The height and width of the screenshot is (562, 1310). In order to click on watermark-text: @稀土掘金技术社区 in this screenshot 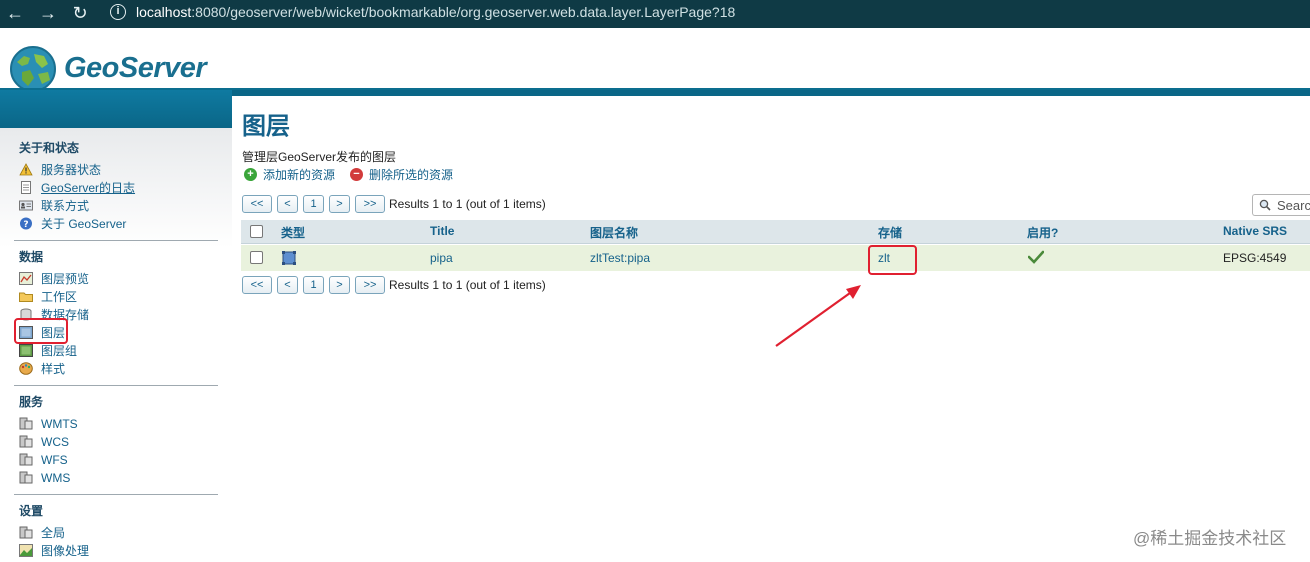, I will do `click(1210, 538)`.